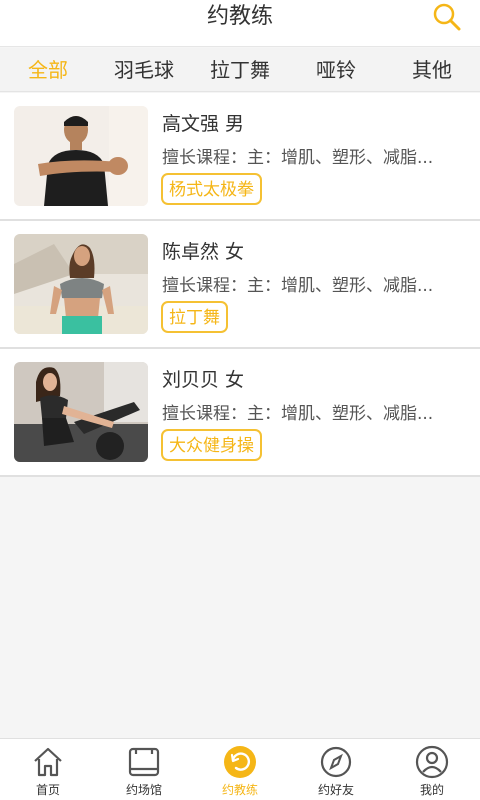  Describe the element at coordinates (239, 16) in the screenshot. I see `page-title: 约教练` at that location.